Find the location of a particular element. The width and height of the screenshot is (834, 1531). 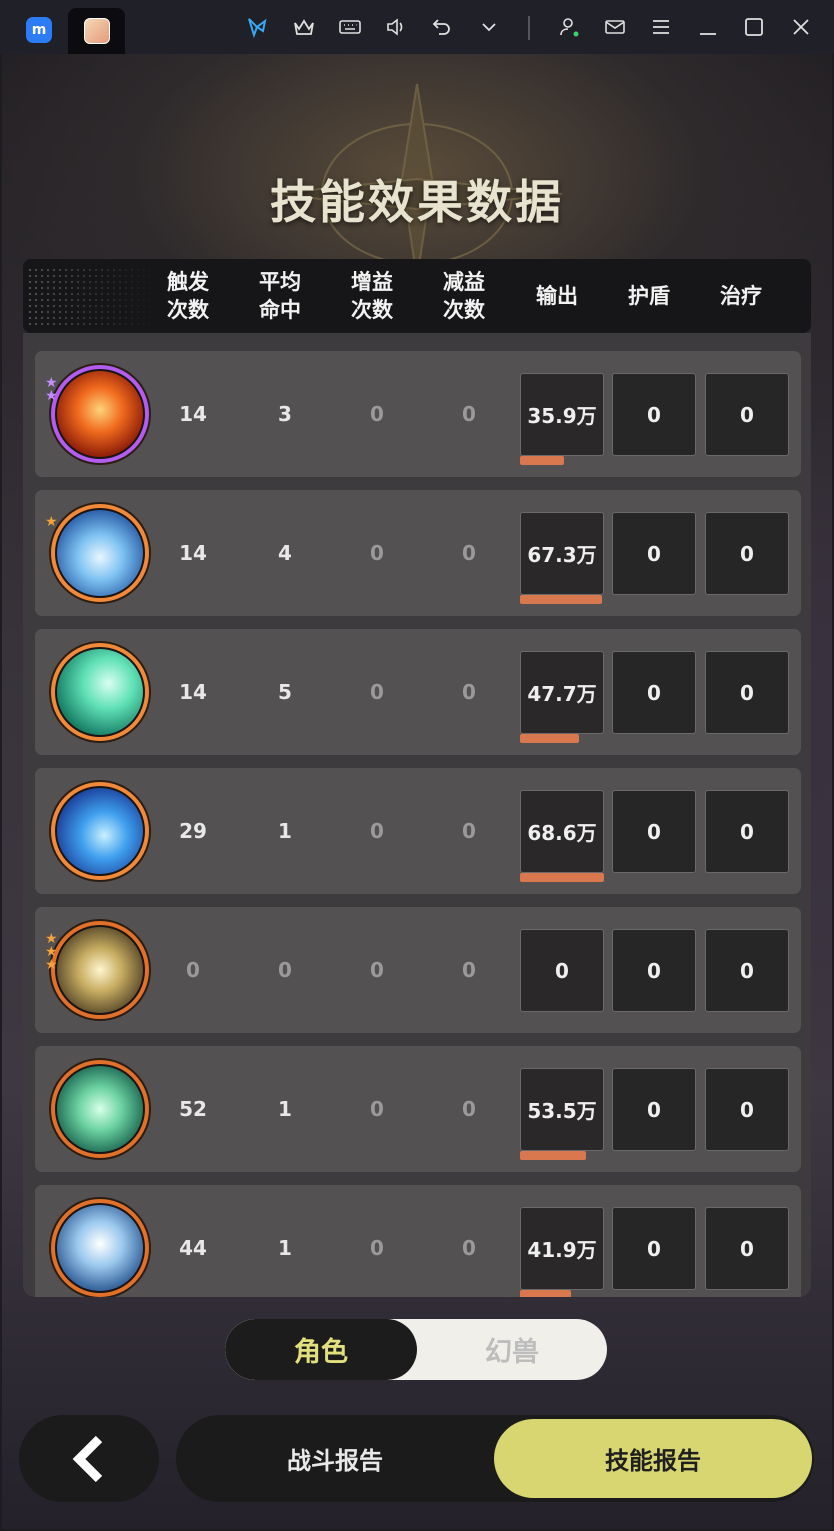

app-logo: m is located at coordinates (39, 30).